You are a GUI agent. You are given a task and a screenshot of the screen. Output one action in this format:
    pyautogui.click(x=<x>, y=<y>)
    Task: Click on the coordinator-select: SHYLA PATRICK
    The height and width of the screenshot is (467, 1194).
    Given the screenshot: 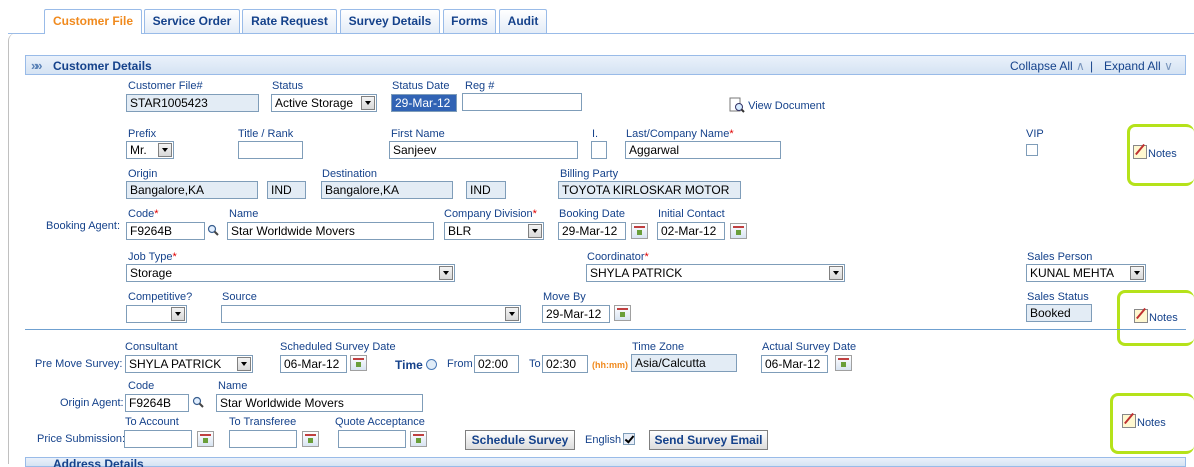 What is the action you would take?
    pyautogui.click(x=715, y=273)
    